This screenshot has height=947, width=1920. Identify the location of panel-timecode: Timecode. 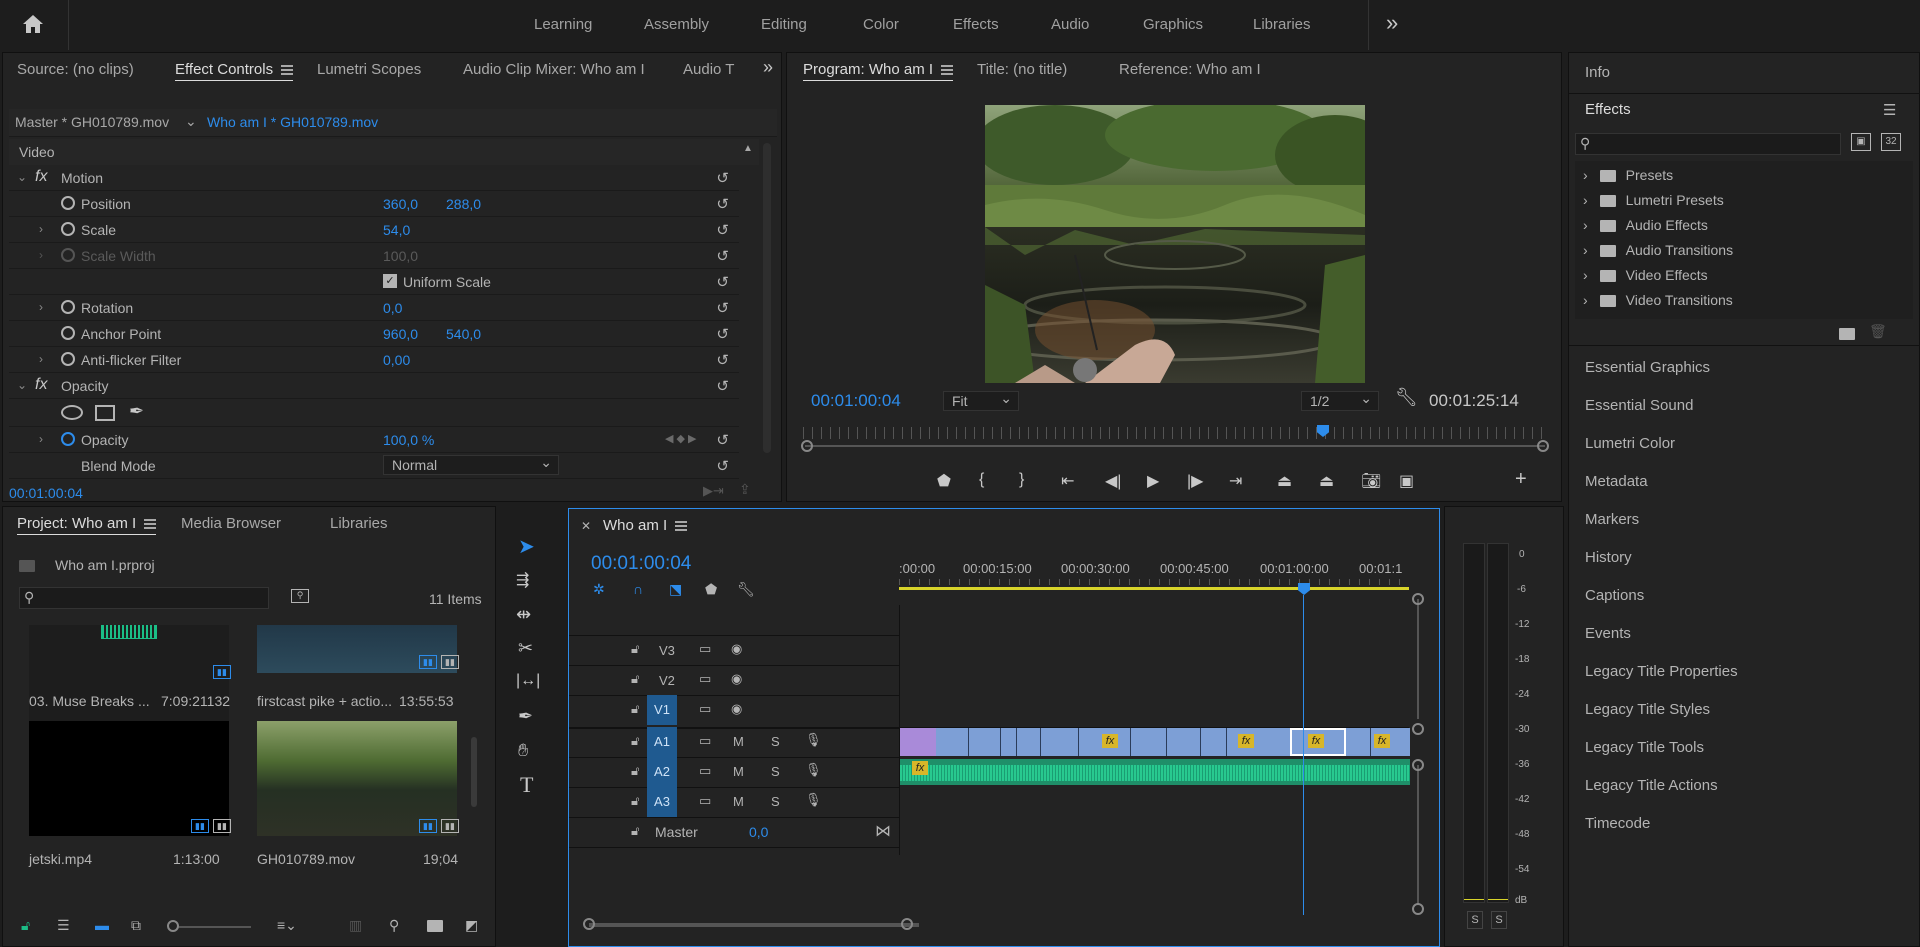
(1617, 823).